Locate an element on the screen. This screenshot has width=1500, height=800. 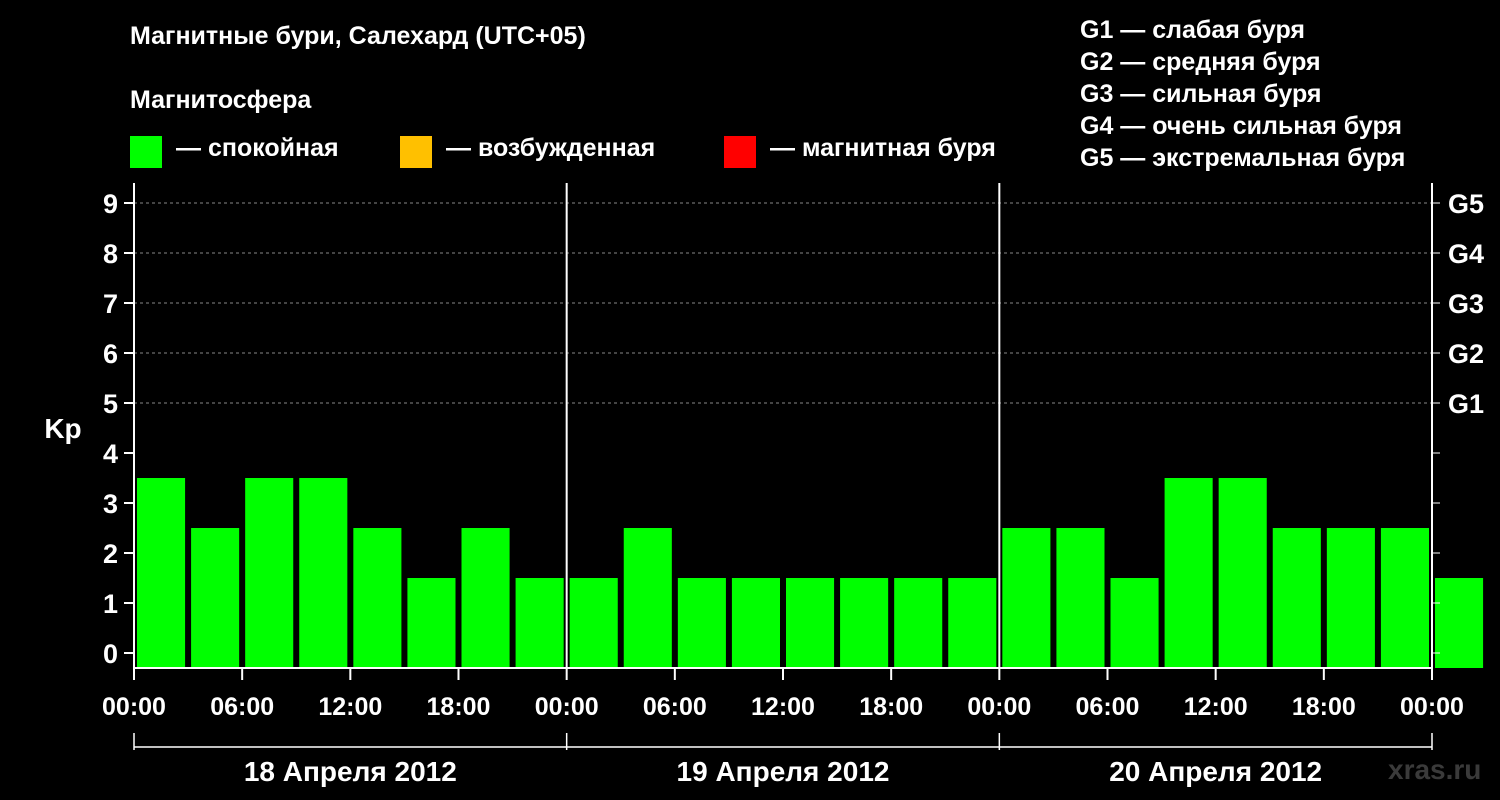
y-tick-label: 2 is located at coordinates (110, 554).